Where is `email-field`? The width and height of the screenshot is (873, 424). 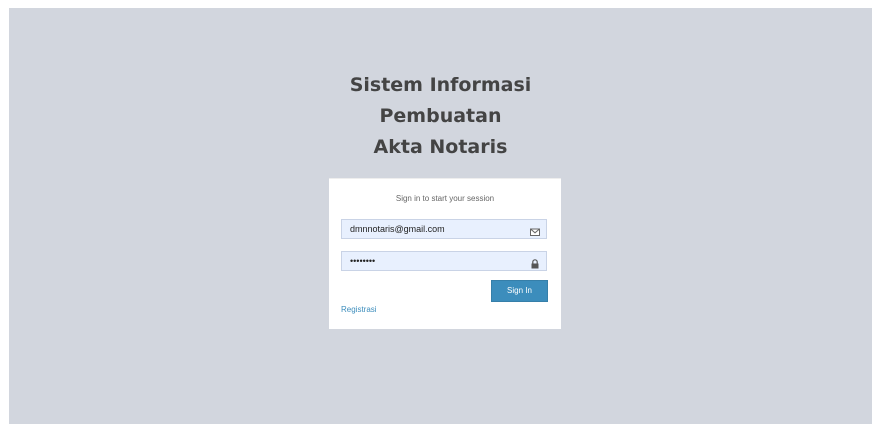
email-field is located at coordinates (444, 229).